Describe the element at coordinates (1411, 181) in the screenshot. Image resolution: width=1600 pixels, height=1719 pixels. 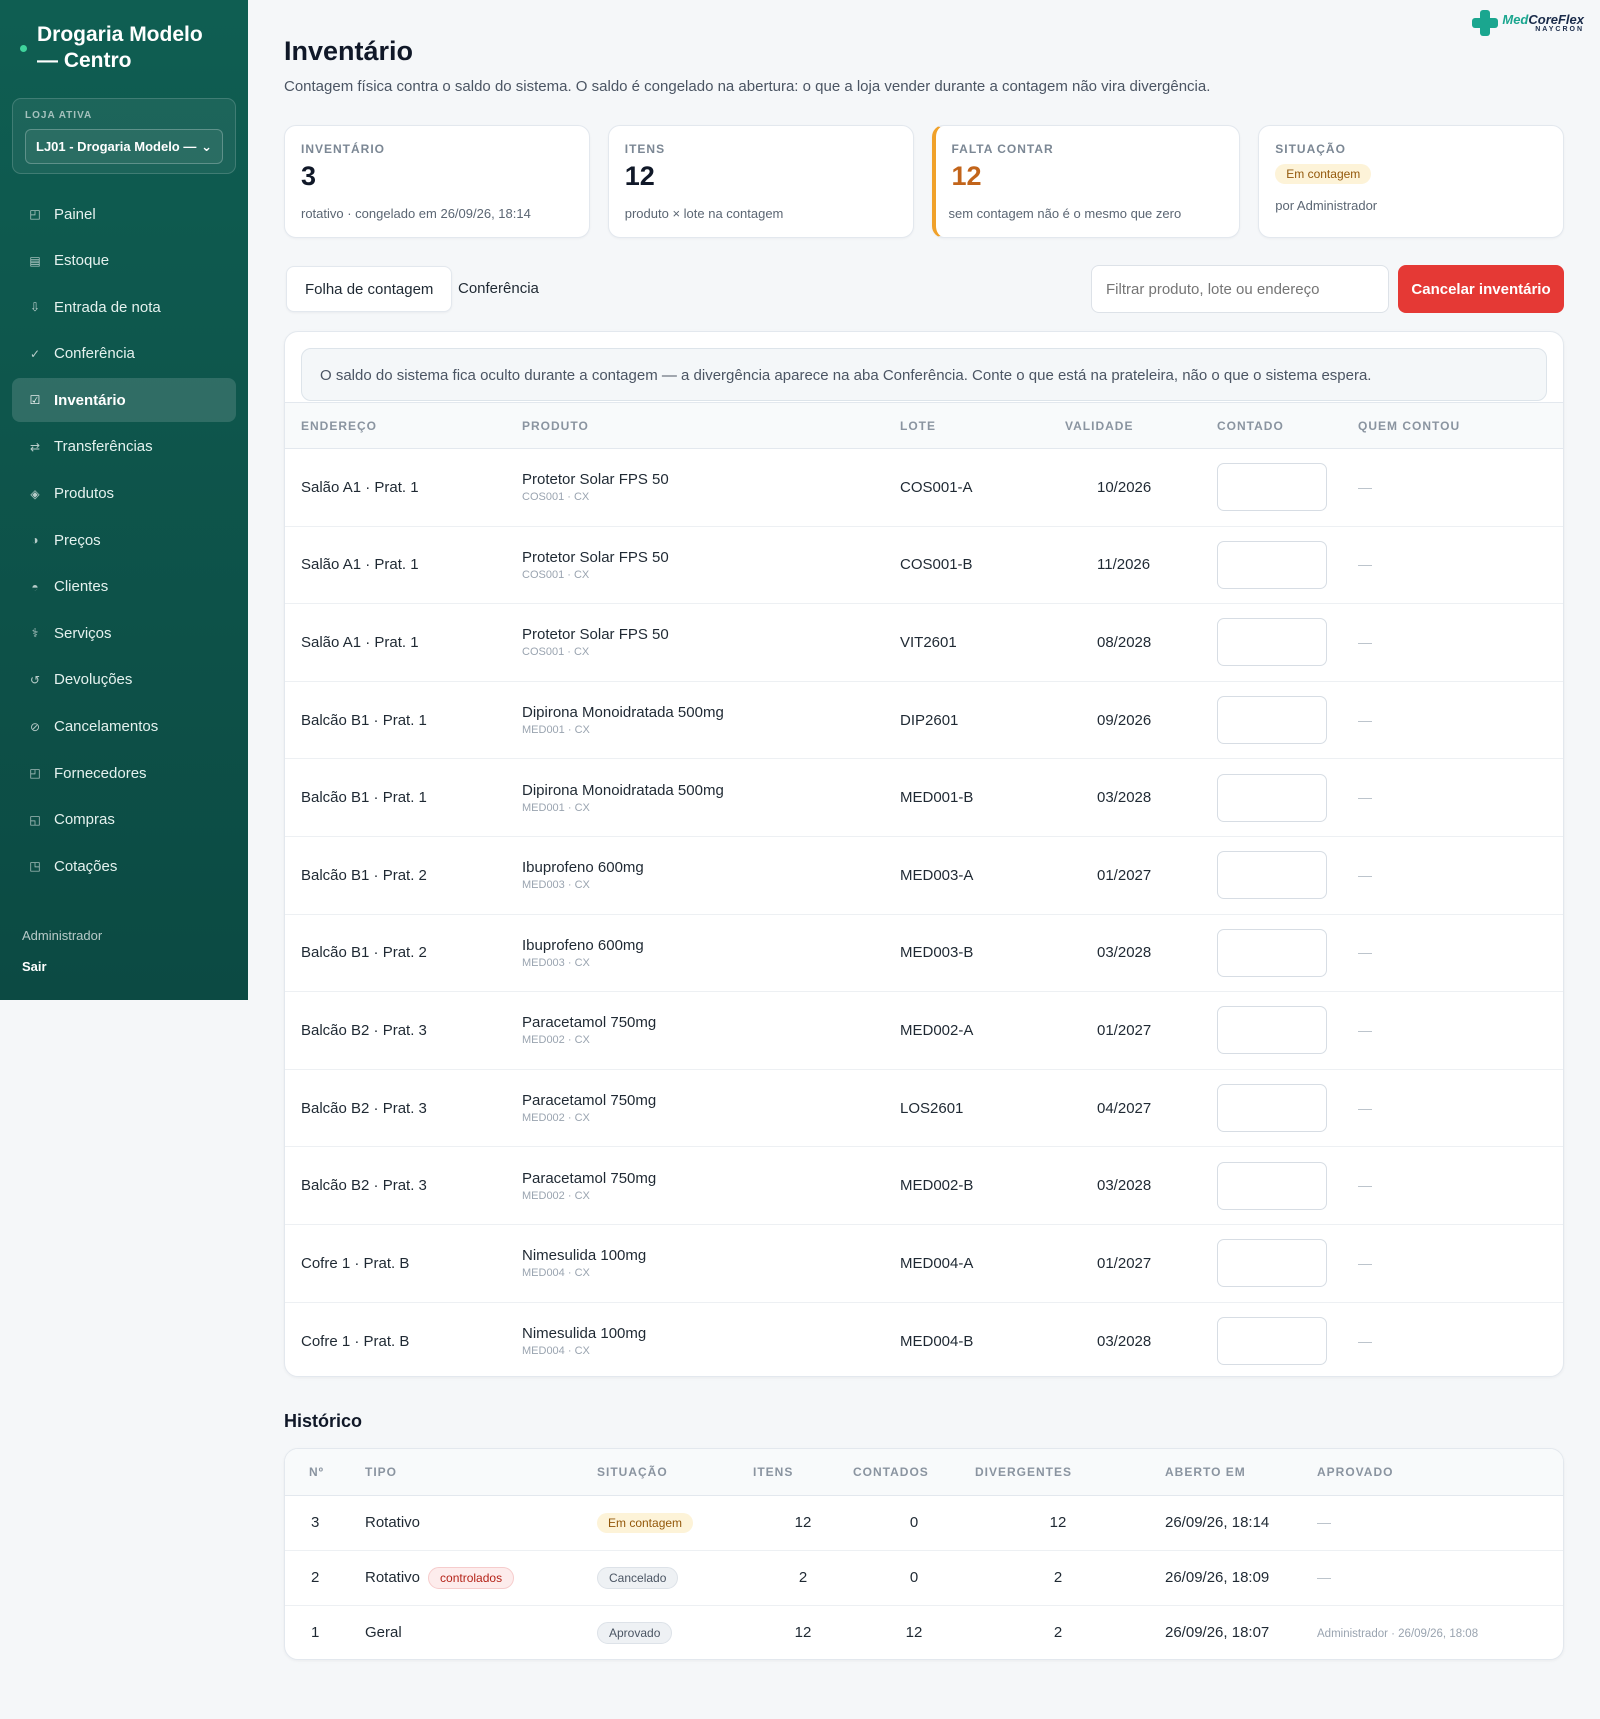
I see `card-situacao: SITUAÇÃO Em contagem por Administrador` at that location.